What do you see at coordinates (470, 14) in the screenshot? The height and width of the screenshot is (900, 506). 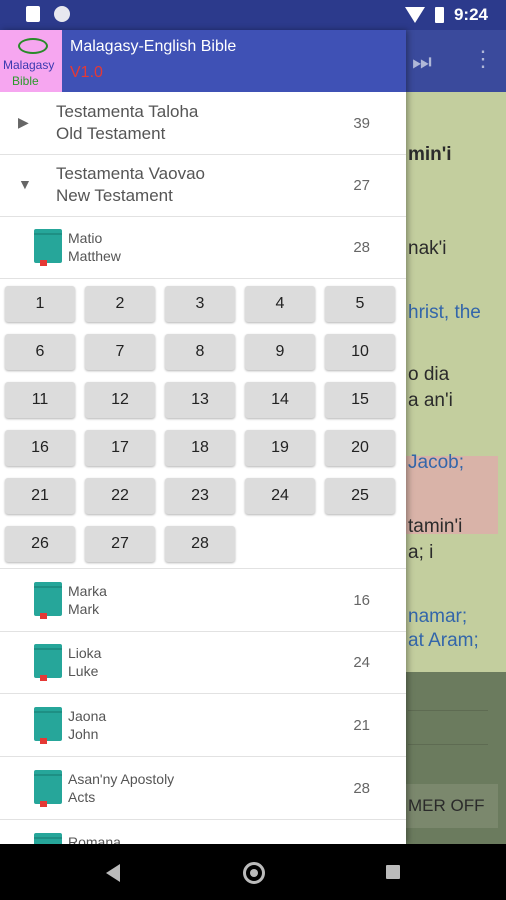 I see `clock: 9:24` at bounding box center [470, 14].